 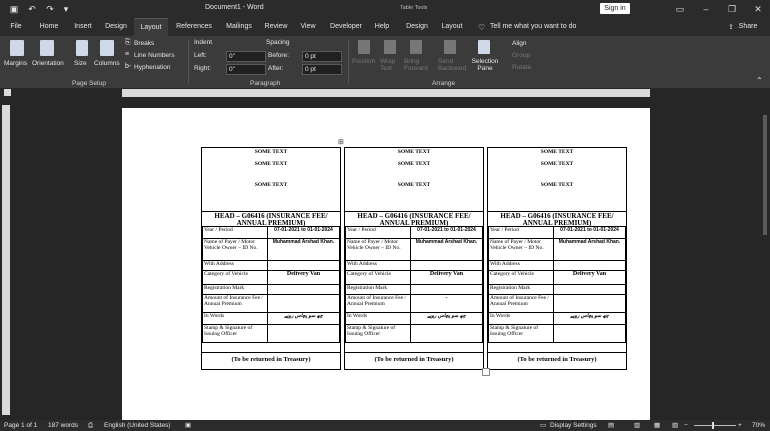 I want to click on close-icon: ✕, so click(x=758, y=9).